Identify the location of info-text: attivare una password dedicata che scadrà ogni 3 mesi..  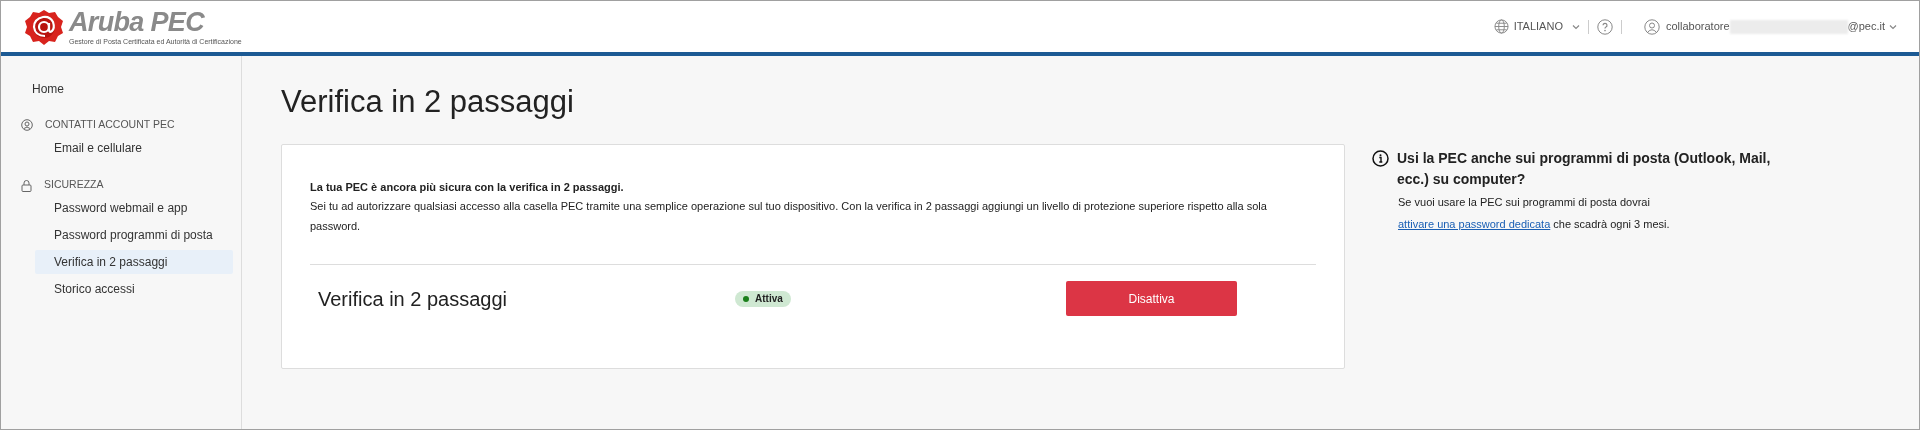
(1534, 224).